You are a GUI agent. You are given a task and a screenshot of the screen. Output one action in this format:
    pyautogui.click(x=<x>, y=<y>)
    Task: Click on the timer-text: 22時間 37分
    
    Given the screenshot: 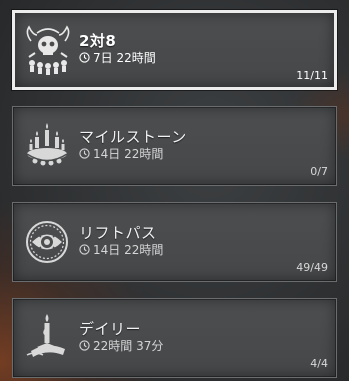 What is the action you would take?
    pyautogui.click(x=128, y=346)
    